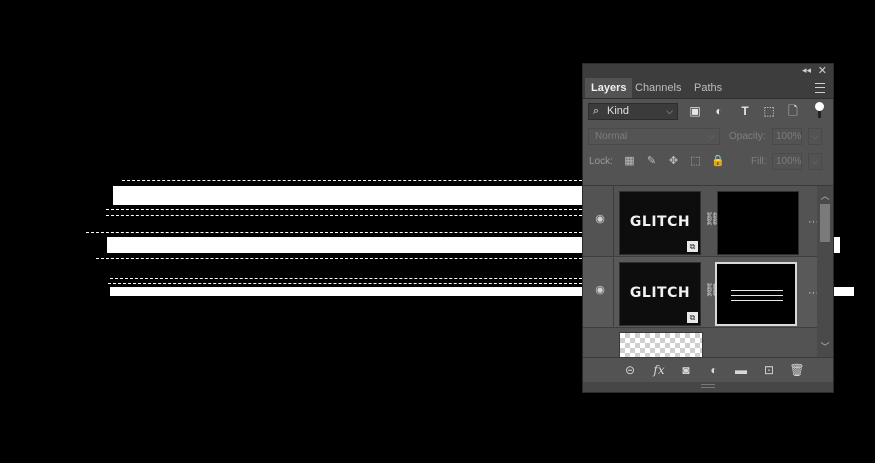 The width and height of the screenshot is (875, 463). What do you see at coordinates (825, 195) in the screenshot?
I see `scroll-up-icon: ︿` at bounding box center [825, 195].